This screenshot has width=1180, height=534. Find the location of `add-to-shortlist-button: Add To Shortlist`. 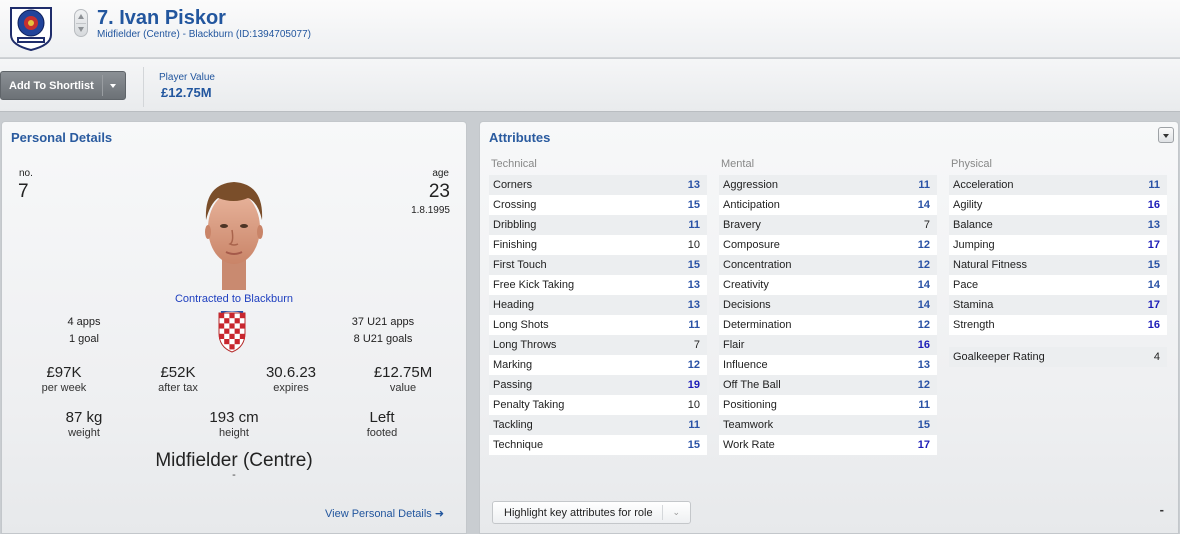

add-to-shortlist-button: Add To Shortlist is located at coordinates (63, 85).